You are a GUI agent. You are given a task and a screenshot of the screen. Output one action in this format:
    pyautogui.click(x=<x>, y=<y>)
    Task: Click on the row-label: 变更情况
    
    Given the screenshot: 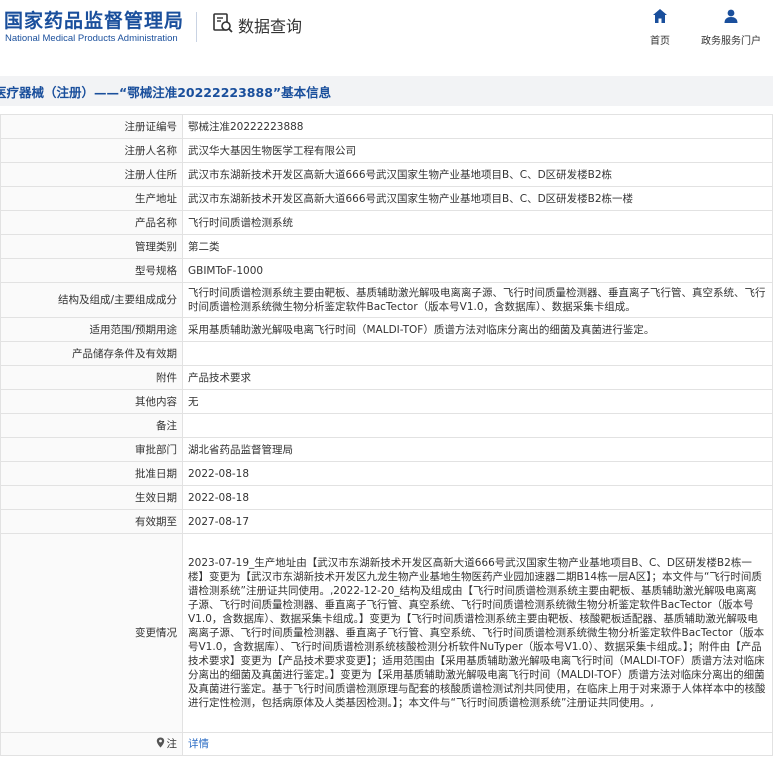 What is the action you would take?
    pyautogui.click(x=91, y=633)
    